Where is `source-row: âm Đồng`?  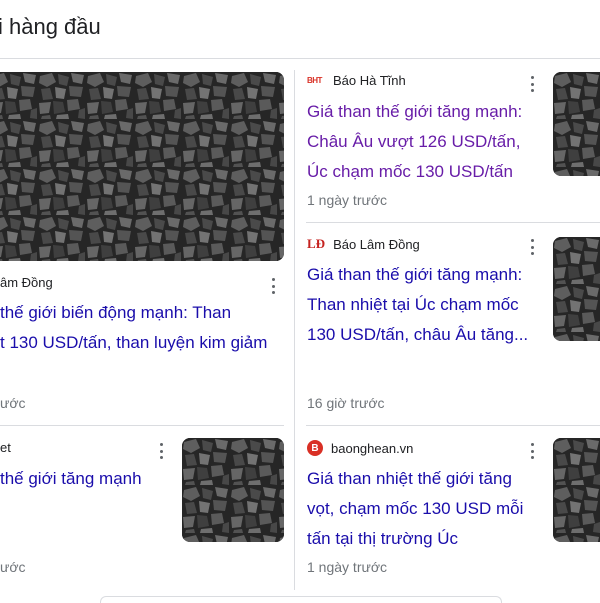
source-row: âm Đồng is located at coordinates (26, 282).